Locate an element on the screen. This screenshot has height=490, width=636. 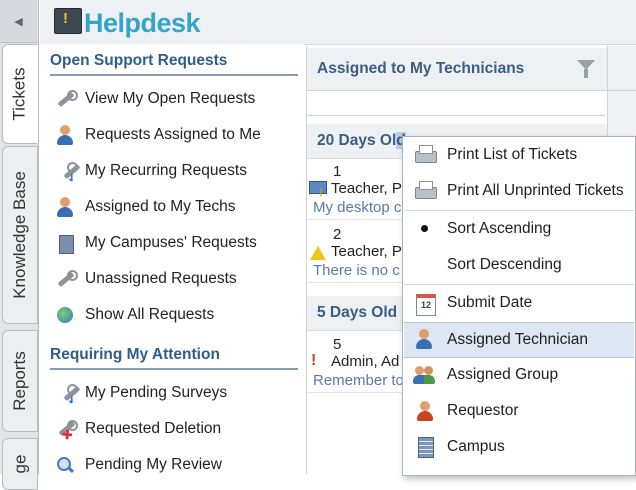
ticket-snippet: Remember to is located at coordinates (358, 380).